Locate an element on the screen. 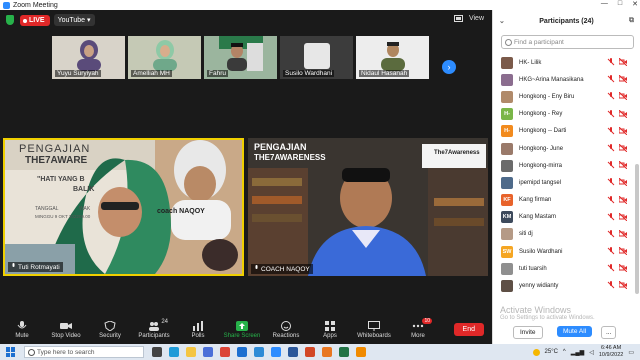  media-icon is located at coordinates (327, 352).